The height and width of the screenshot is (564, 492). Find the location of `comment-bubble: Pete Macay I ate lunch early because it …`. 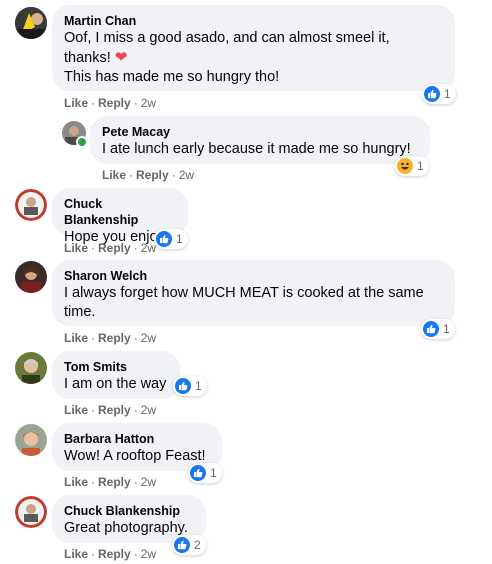

comment-bubble: Pete Macay I ate lunch early because it … is located at coordinates (260, 140).